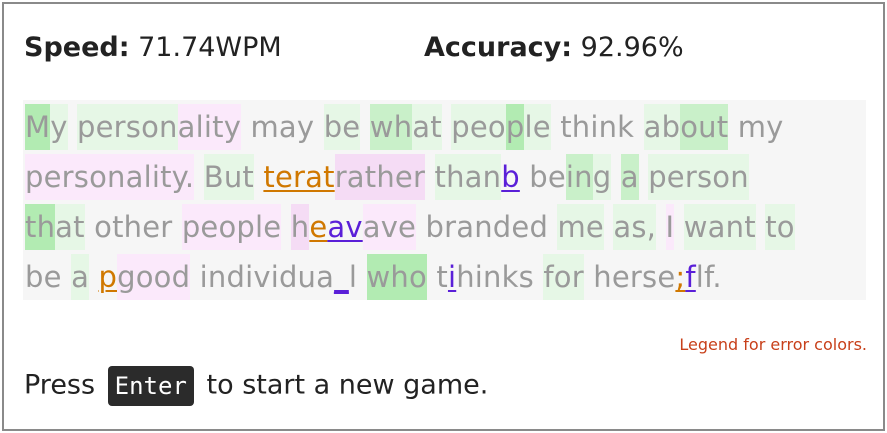 The image size is (887, 433). What do you see at coordinates (773, 344) in the screenshot?
I see `error-color-legend-link: Legend for error colors.` at bounding box center [773, 344].